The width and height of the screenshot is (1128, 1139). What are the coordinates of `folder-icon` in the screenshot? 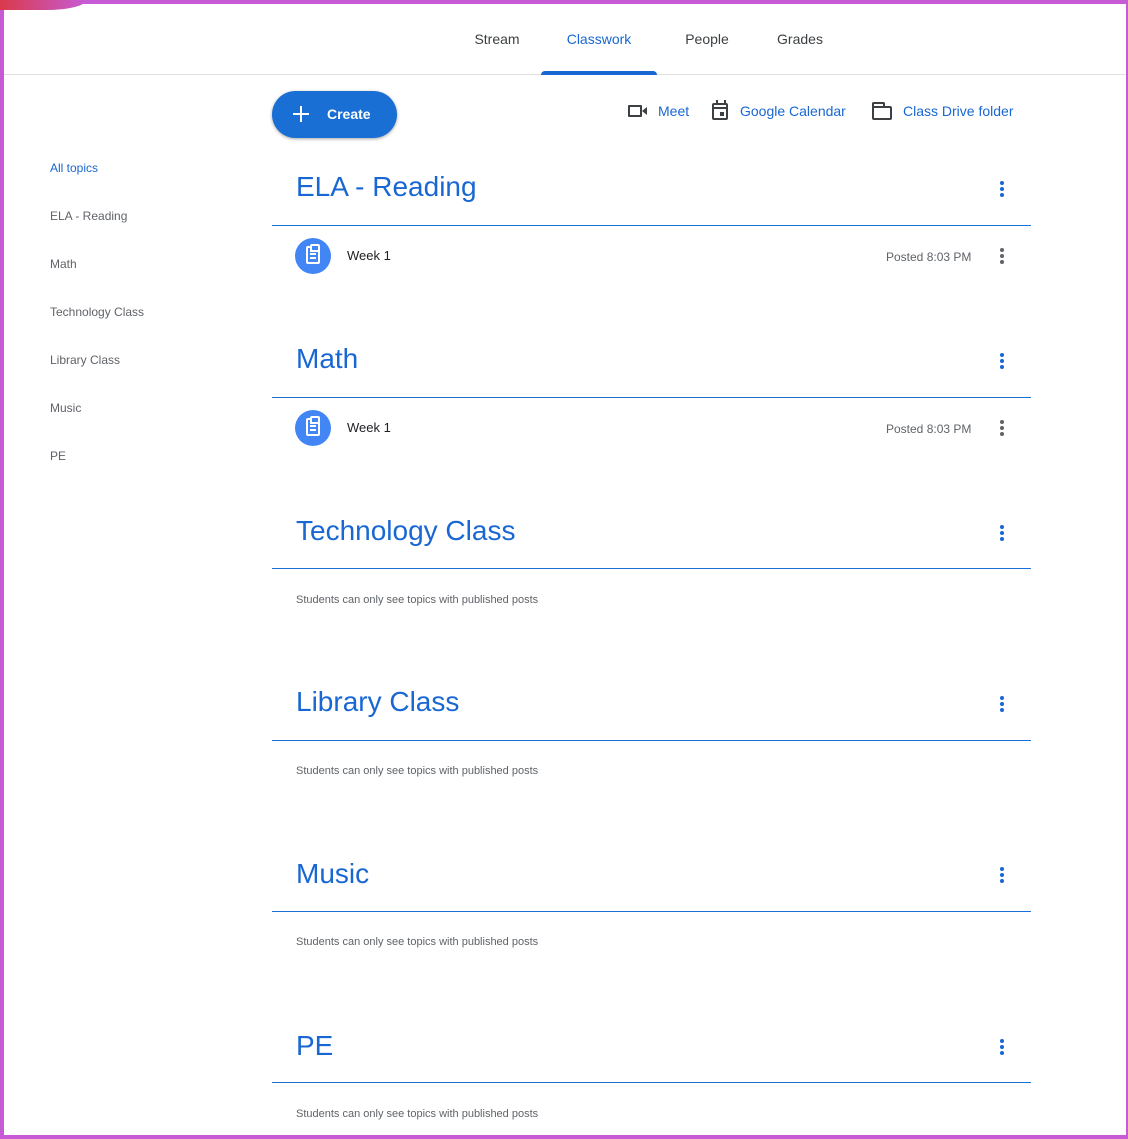 It's located at (882, 110).